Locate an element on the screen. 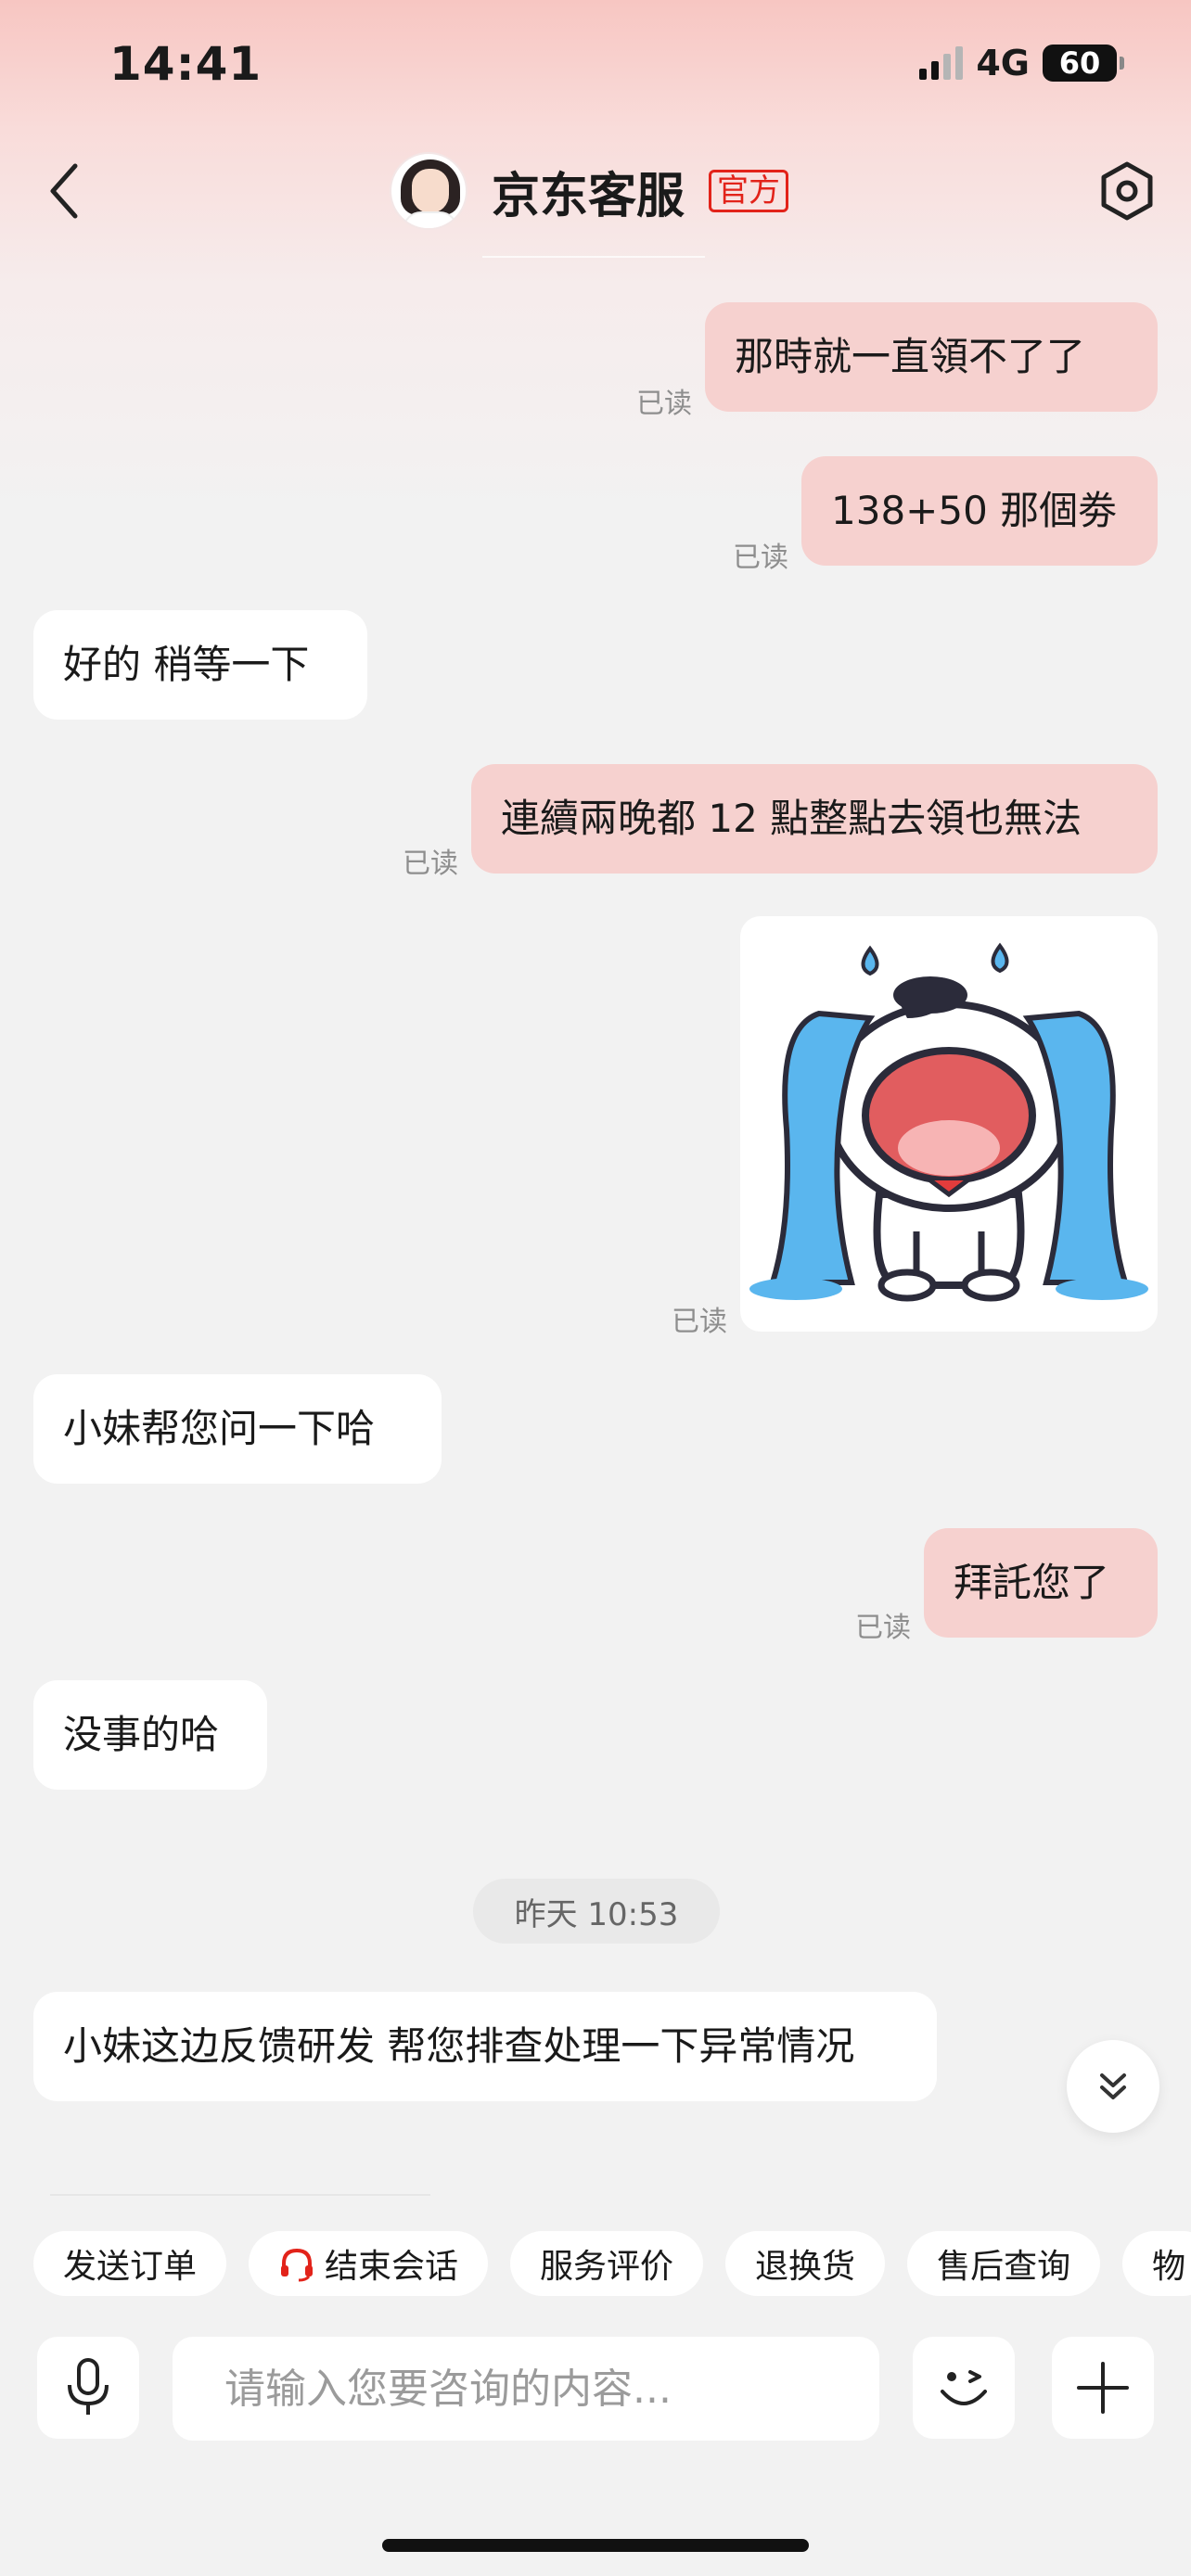 Image resolution: width=1191 pixels, height=2576 pixels. quick-action-after-sales: 售后查询 is located at coordinates (1004, 2263).